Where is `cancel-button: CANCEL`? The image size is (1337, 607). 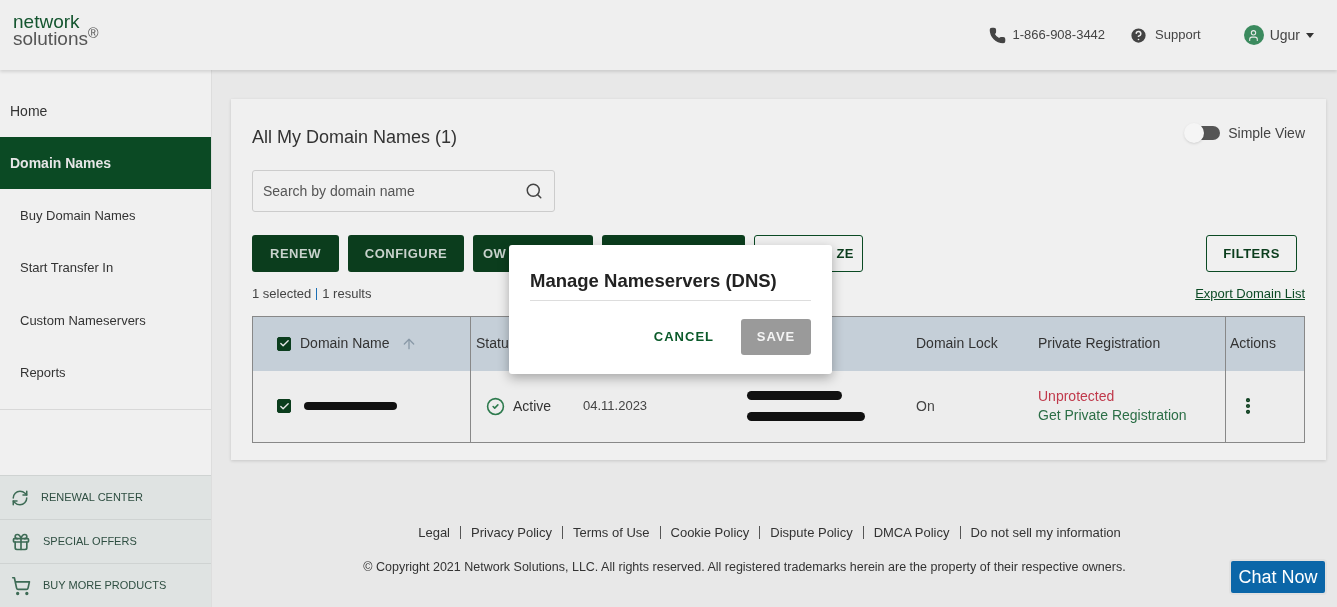 cancel-button: CANCEL is located at coordinates (683, 337).